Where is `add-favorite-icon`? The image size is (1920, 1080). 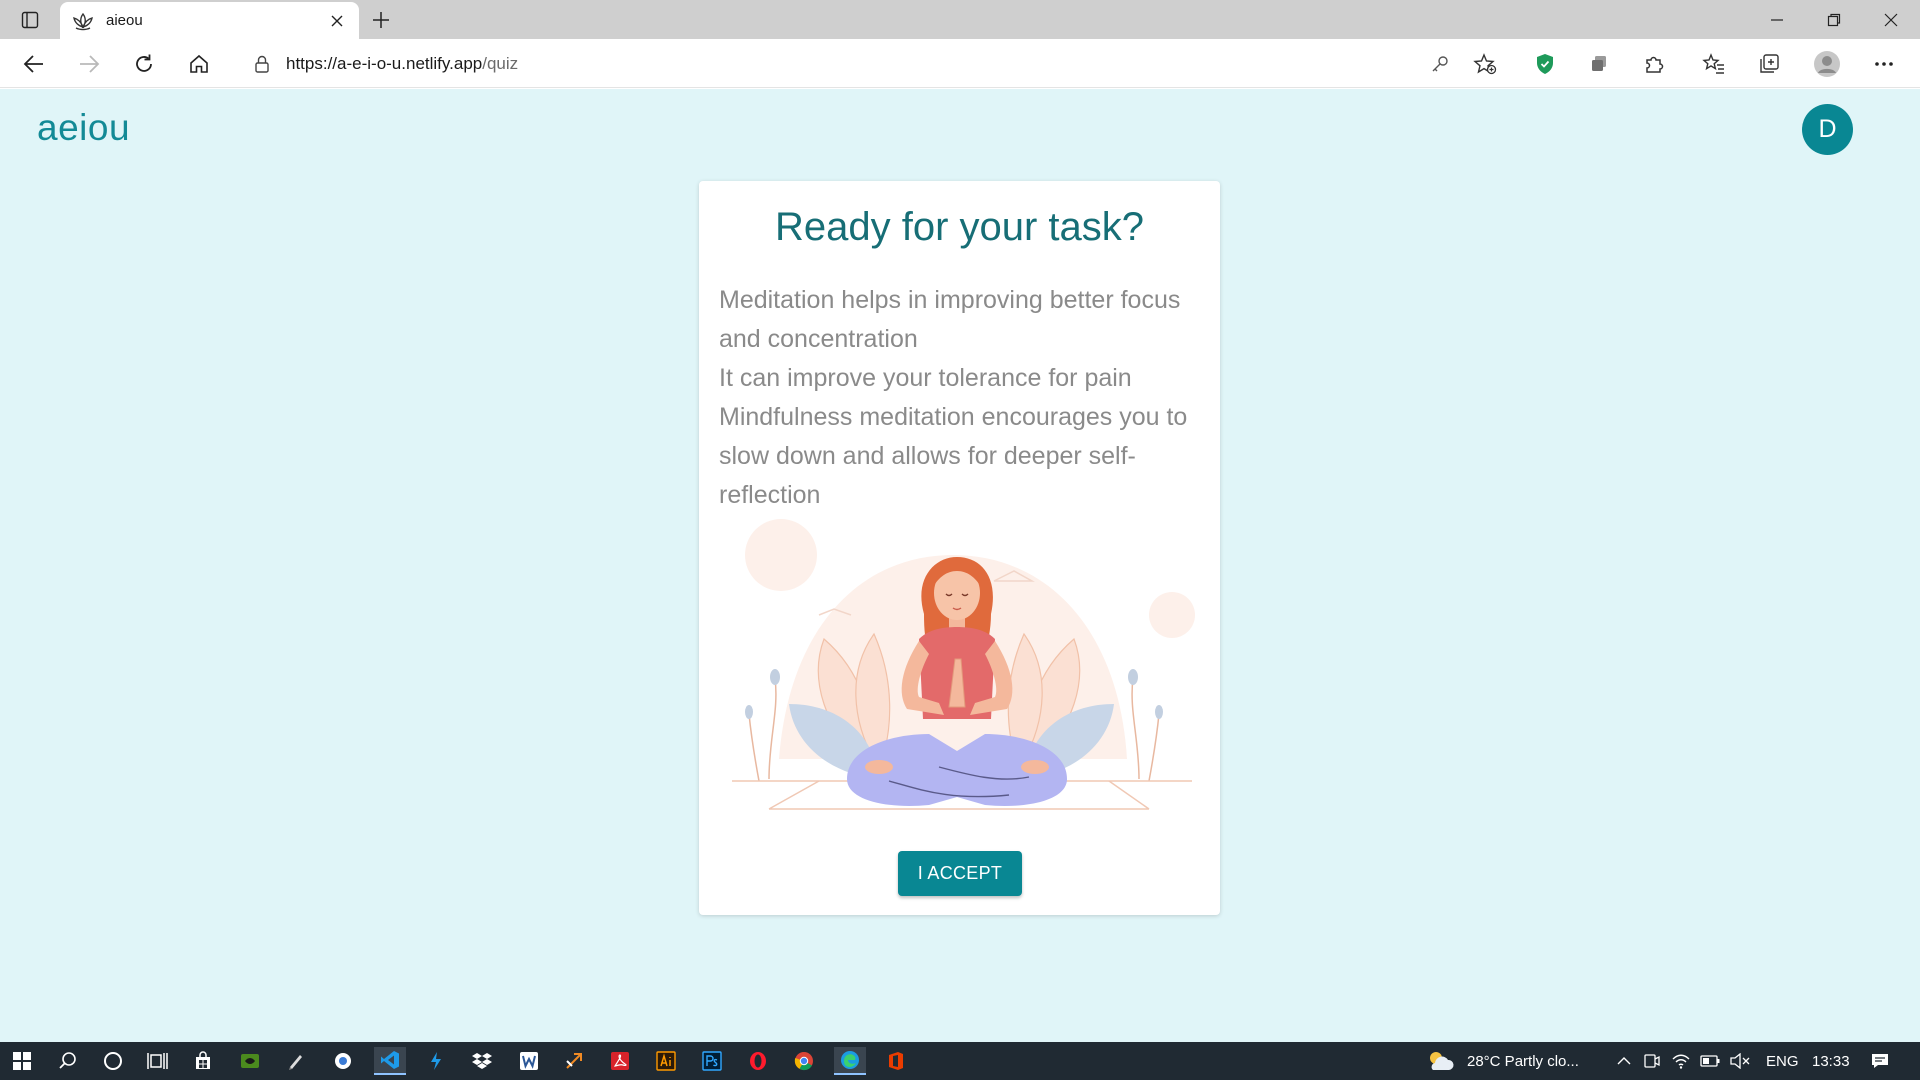
add-favorite-icon is located at coordinates (1485, 64).